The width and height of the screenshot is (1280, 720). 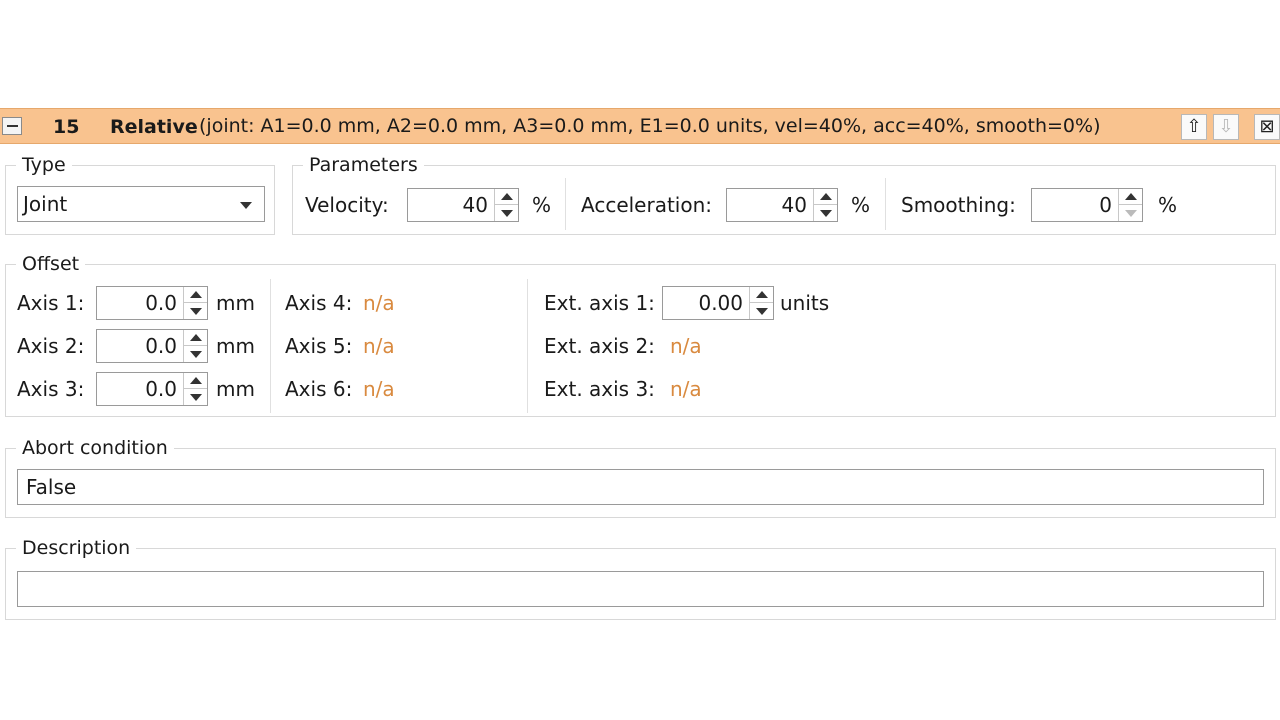 I want to click on axis3-increment, so click(x=195, y=381).